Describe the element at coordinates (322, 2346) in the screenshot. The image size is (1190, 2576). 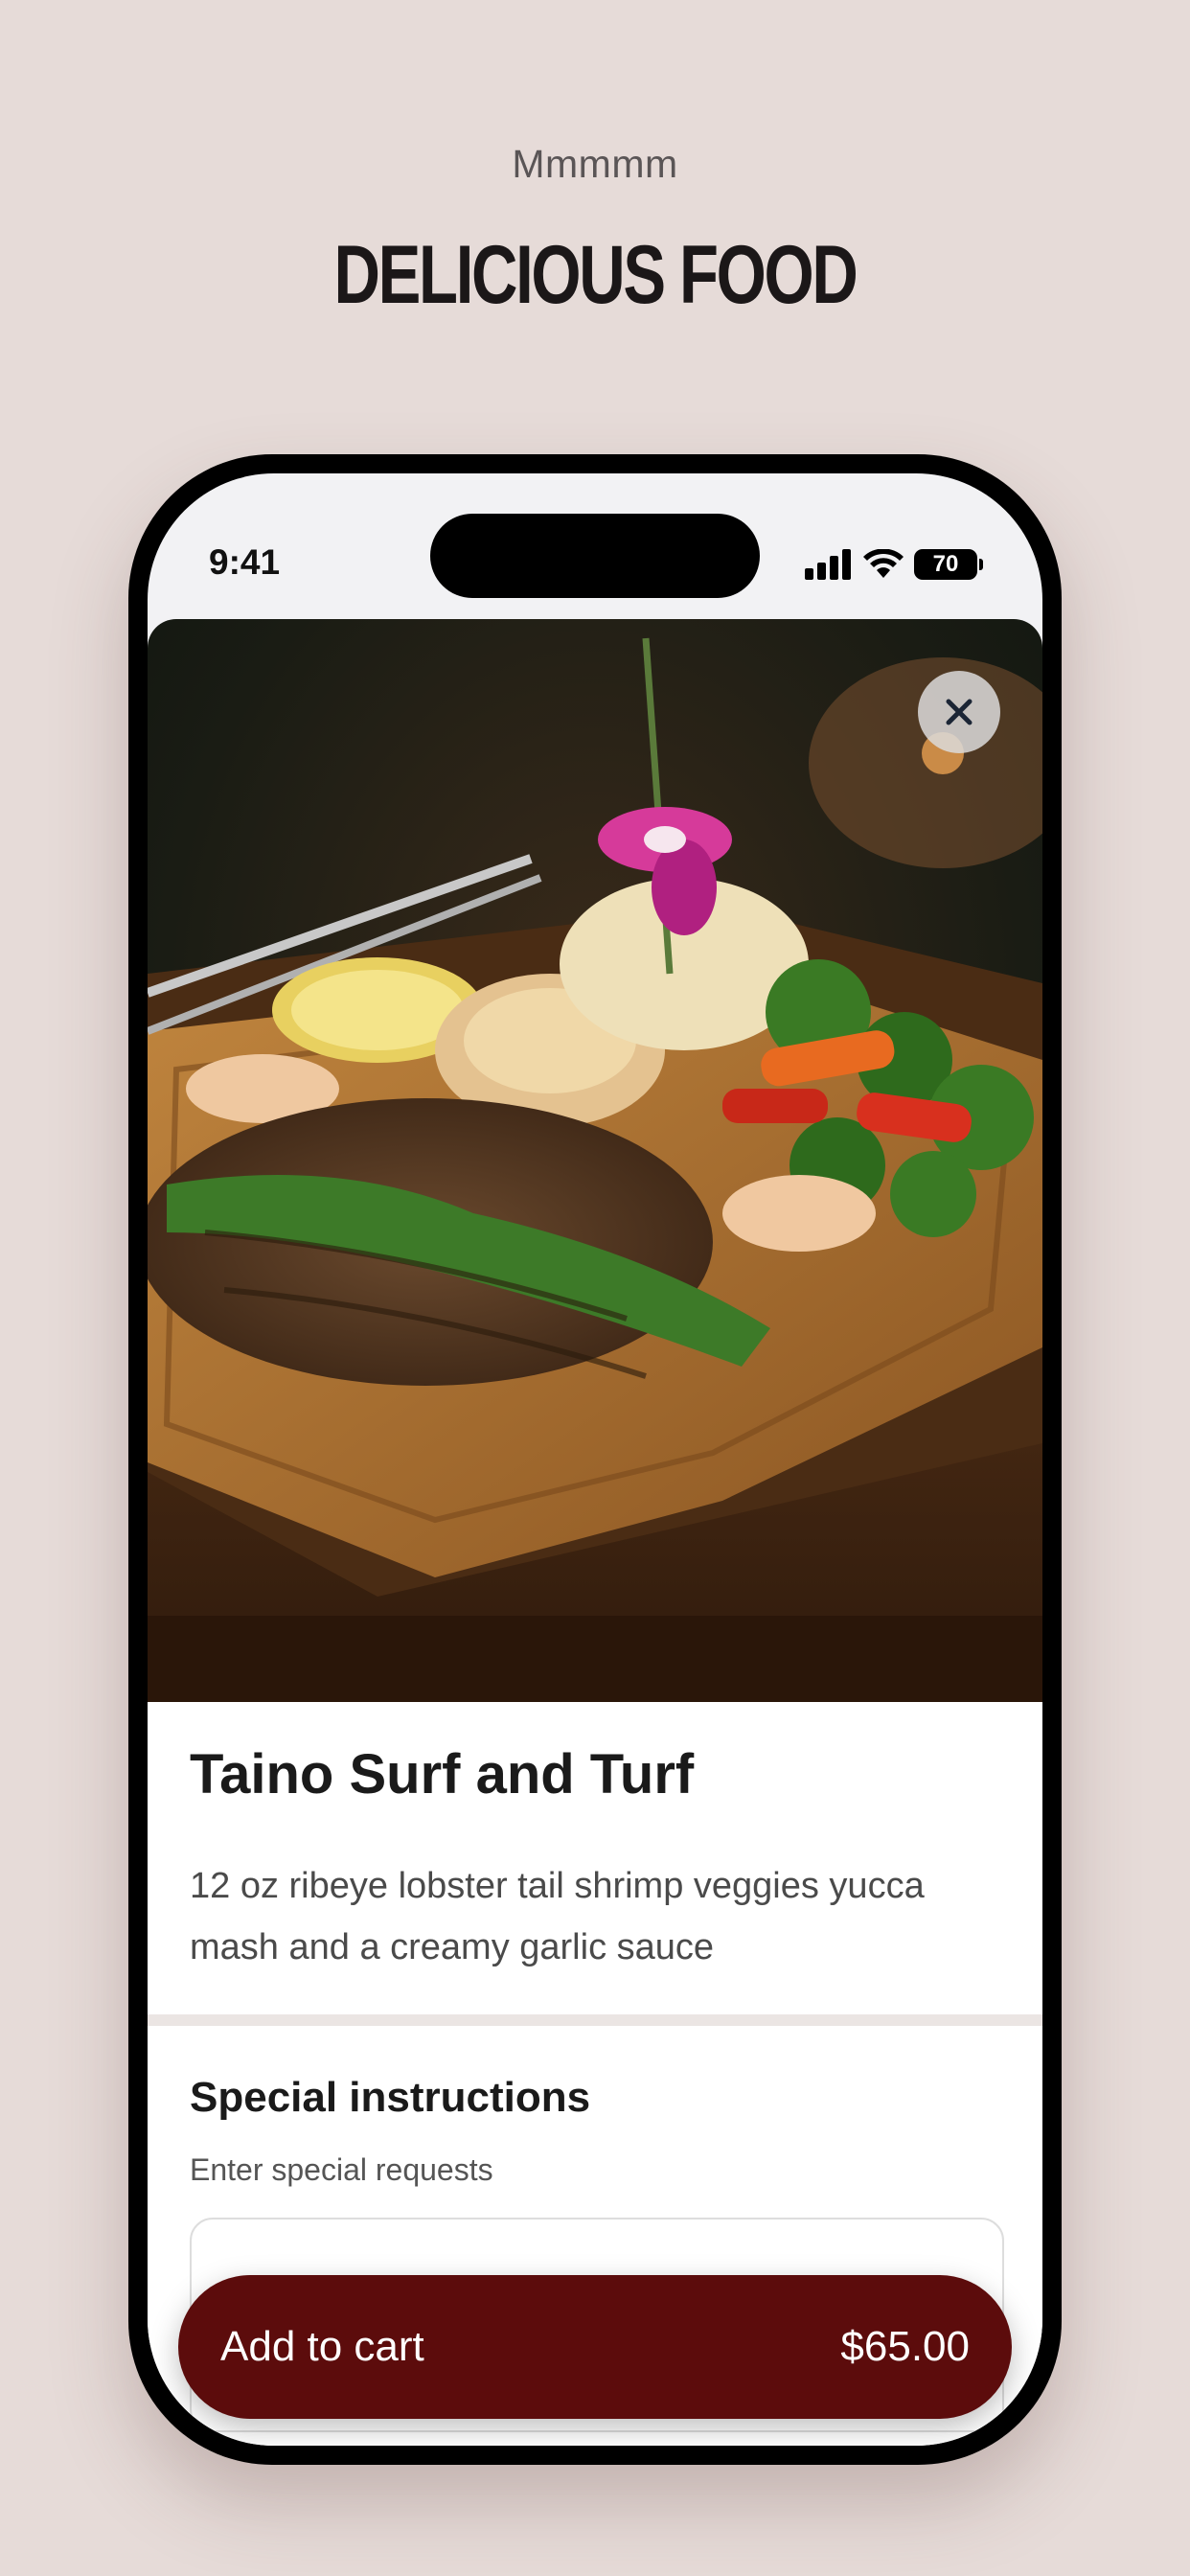
I see `add-to-cart-label: Add to cart` at that location.